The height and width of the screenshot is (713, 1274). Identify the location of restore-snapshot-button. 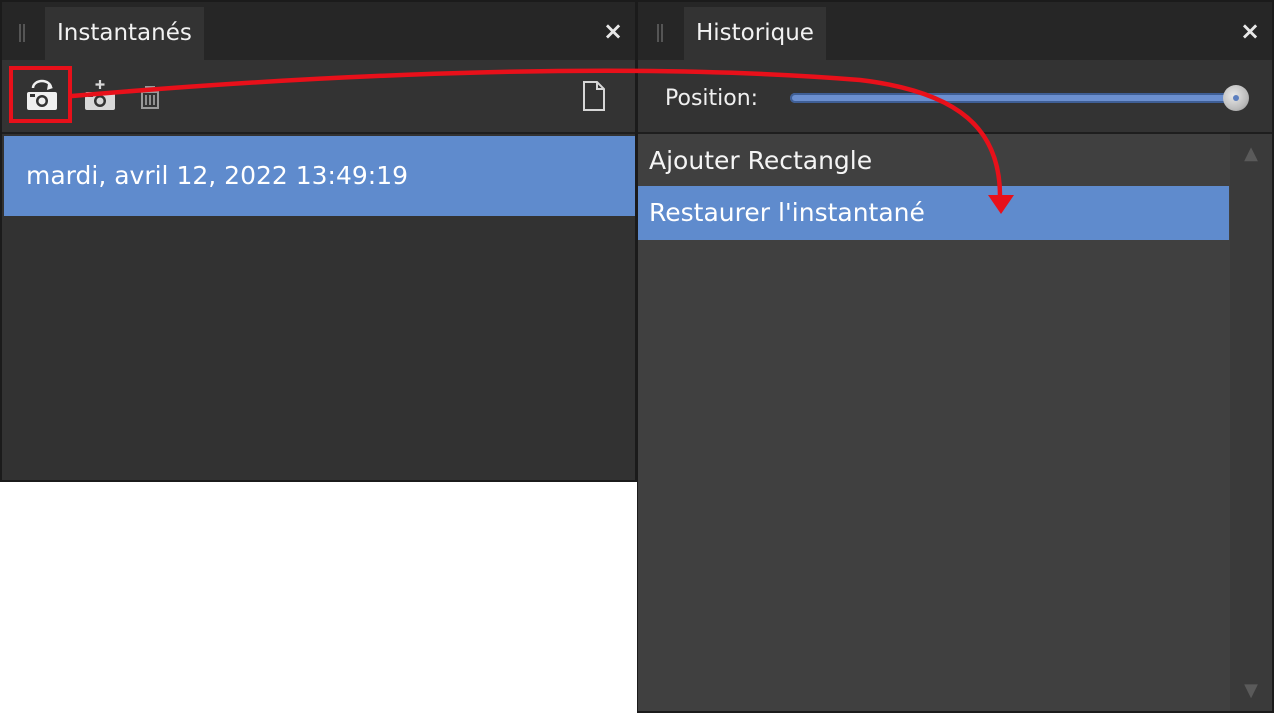
(42, 96).